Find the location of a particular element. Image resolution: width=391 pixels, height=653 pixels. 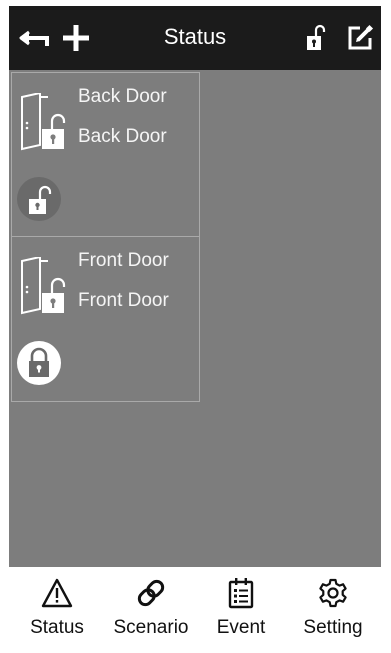

calendar-list-icon is located at coordinates (241, 593).